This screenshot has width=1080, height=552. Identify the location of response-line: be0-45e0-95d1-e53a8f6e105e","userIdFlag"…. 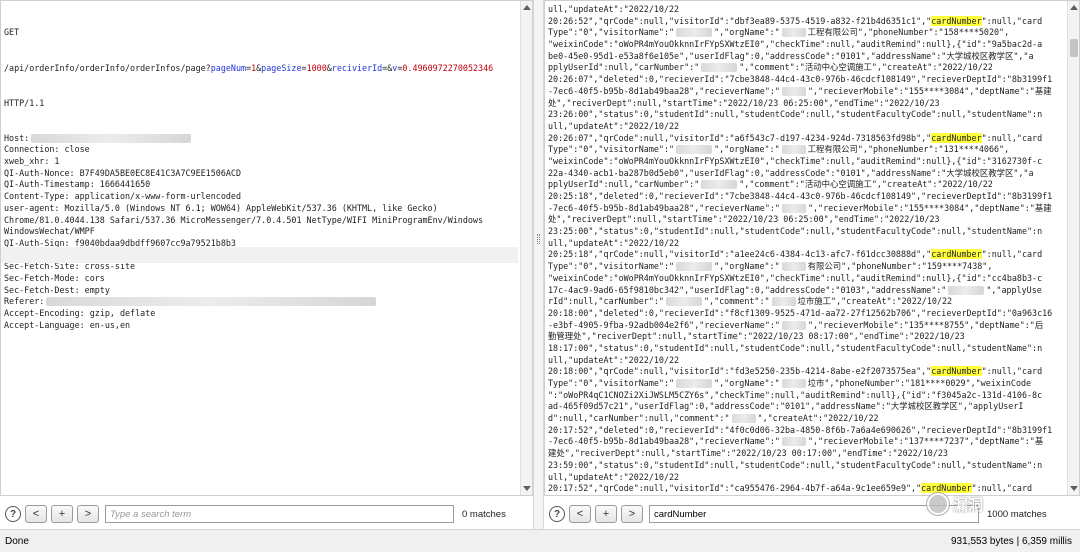
(791, 55).